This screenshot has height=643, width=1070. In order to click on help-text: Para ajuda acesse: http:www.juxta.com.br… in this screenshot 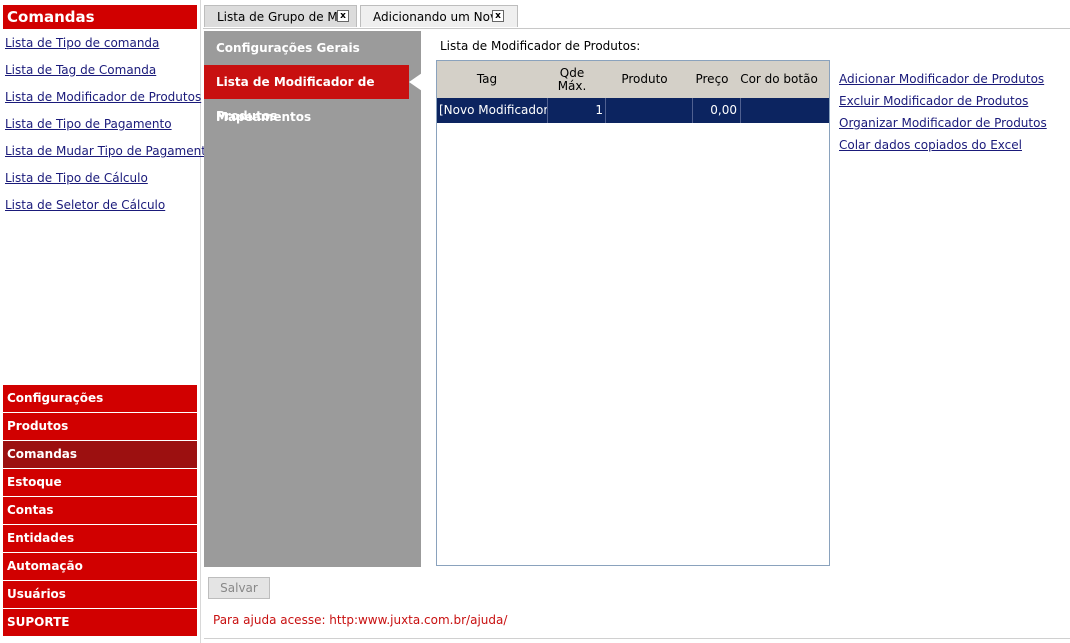, I will do `click(360, 620)`.